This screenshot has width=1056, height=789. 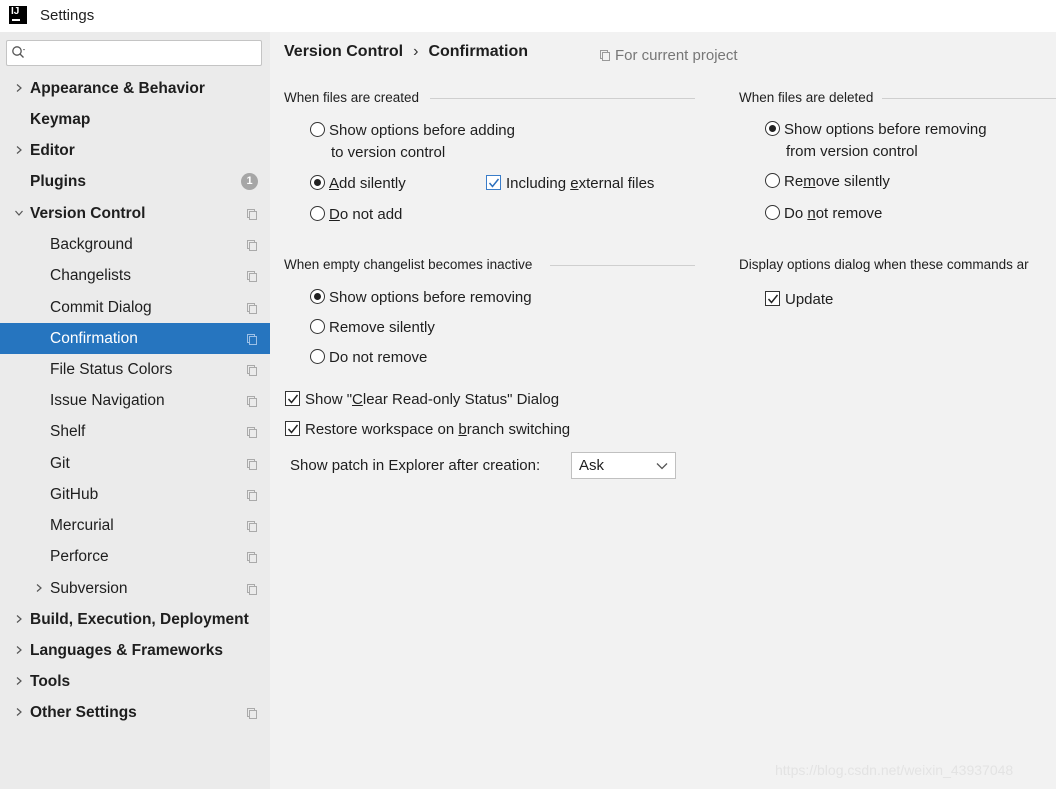 I want to click on sidebar-item-shelf: Shelf, so click(x=135, y=431).